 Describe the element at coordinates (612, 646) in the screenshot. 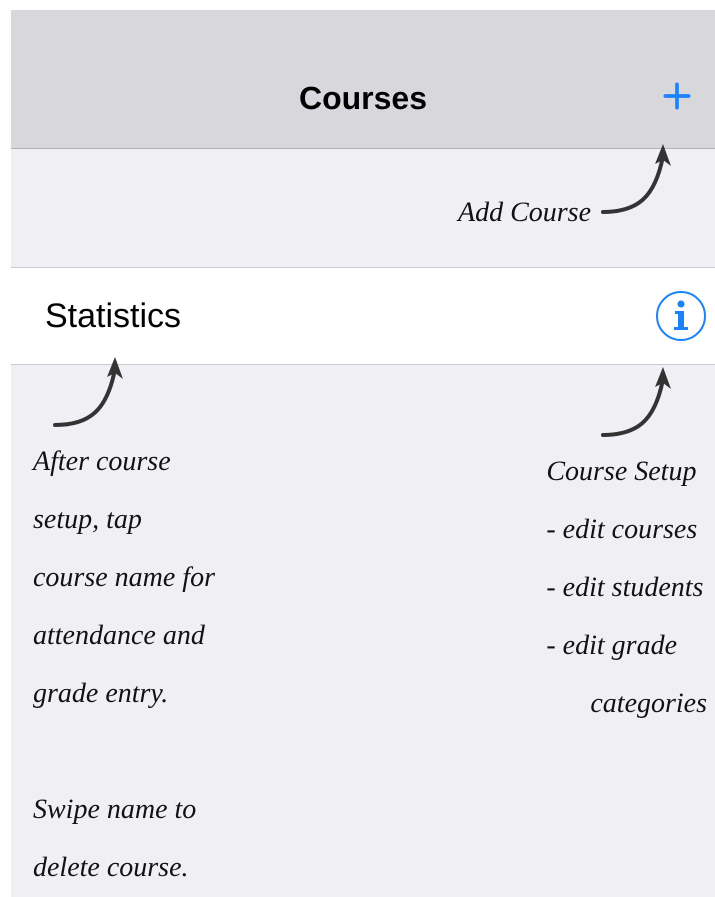

I see `note-line: - edit grade` at that location.